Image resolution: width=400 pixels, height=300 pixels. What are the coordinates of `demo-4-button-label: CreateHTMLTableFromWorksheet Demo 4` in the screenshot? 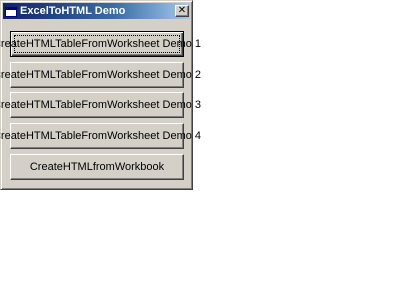 It's located at (101, 136).